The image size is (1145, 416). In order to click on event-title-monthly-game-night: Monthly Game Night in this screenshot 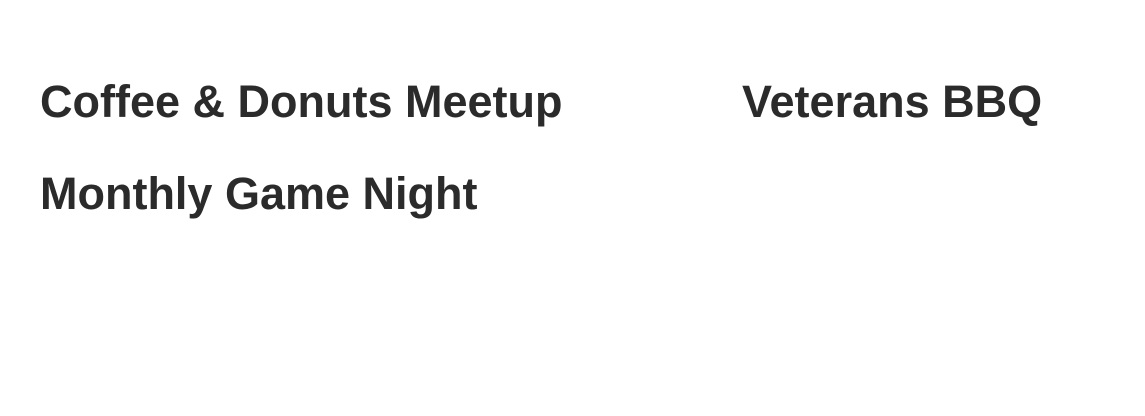, I will do `click(391, 212)`.